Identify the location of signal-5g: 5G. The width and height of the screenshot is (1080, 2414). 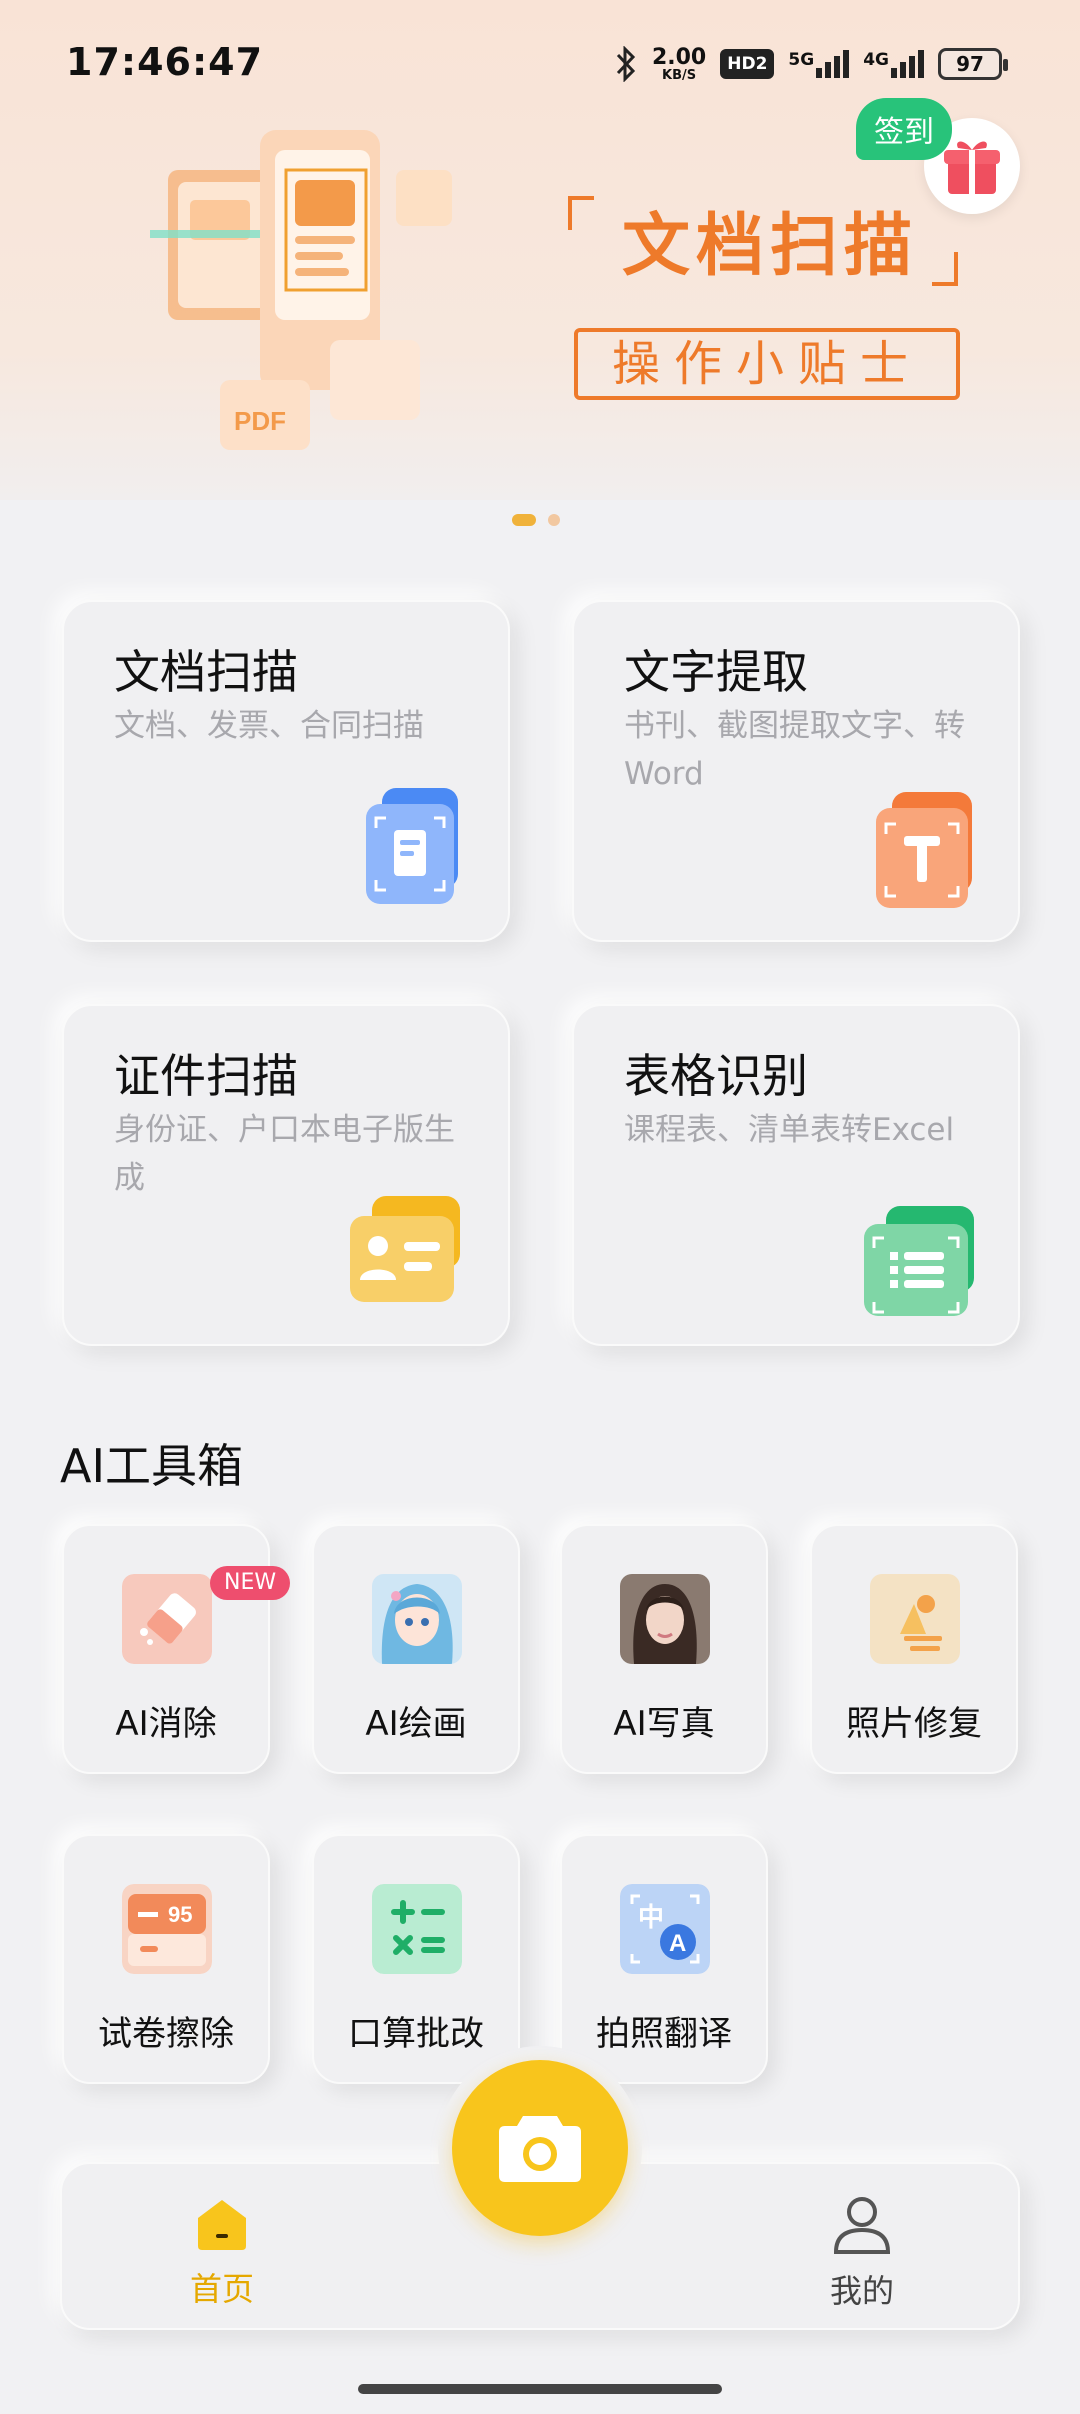
(819, 64).